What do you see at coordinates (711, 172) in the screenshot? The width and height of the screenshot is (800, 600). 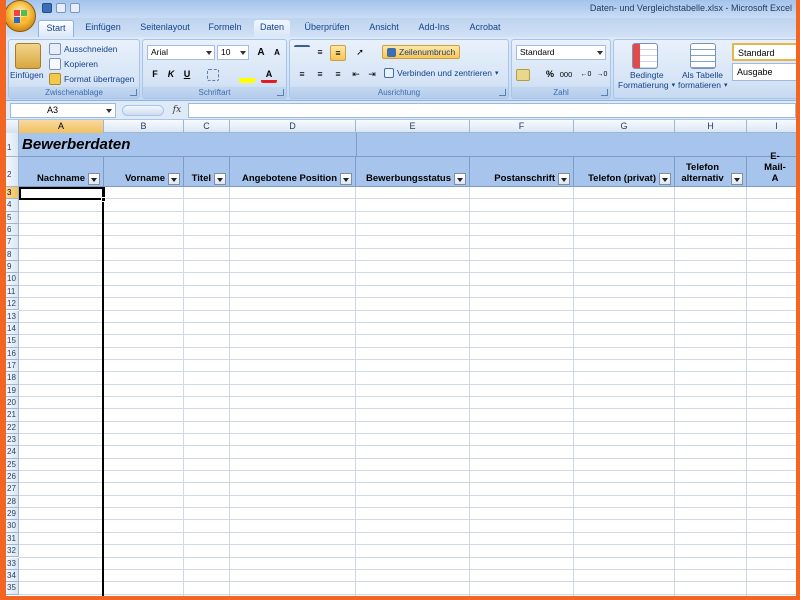 I see `header-telefon-alternativ: Telefon alternativ` at bounding box center [711, 172].